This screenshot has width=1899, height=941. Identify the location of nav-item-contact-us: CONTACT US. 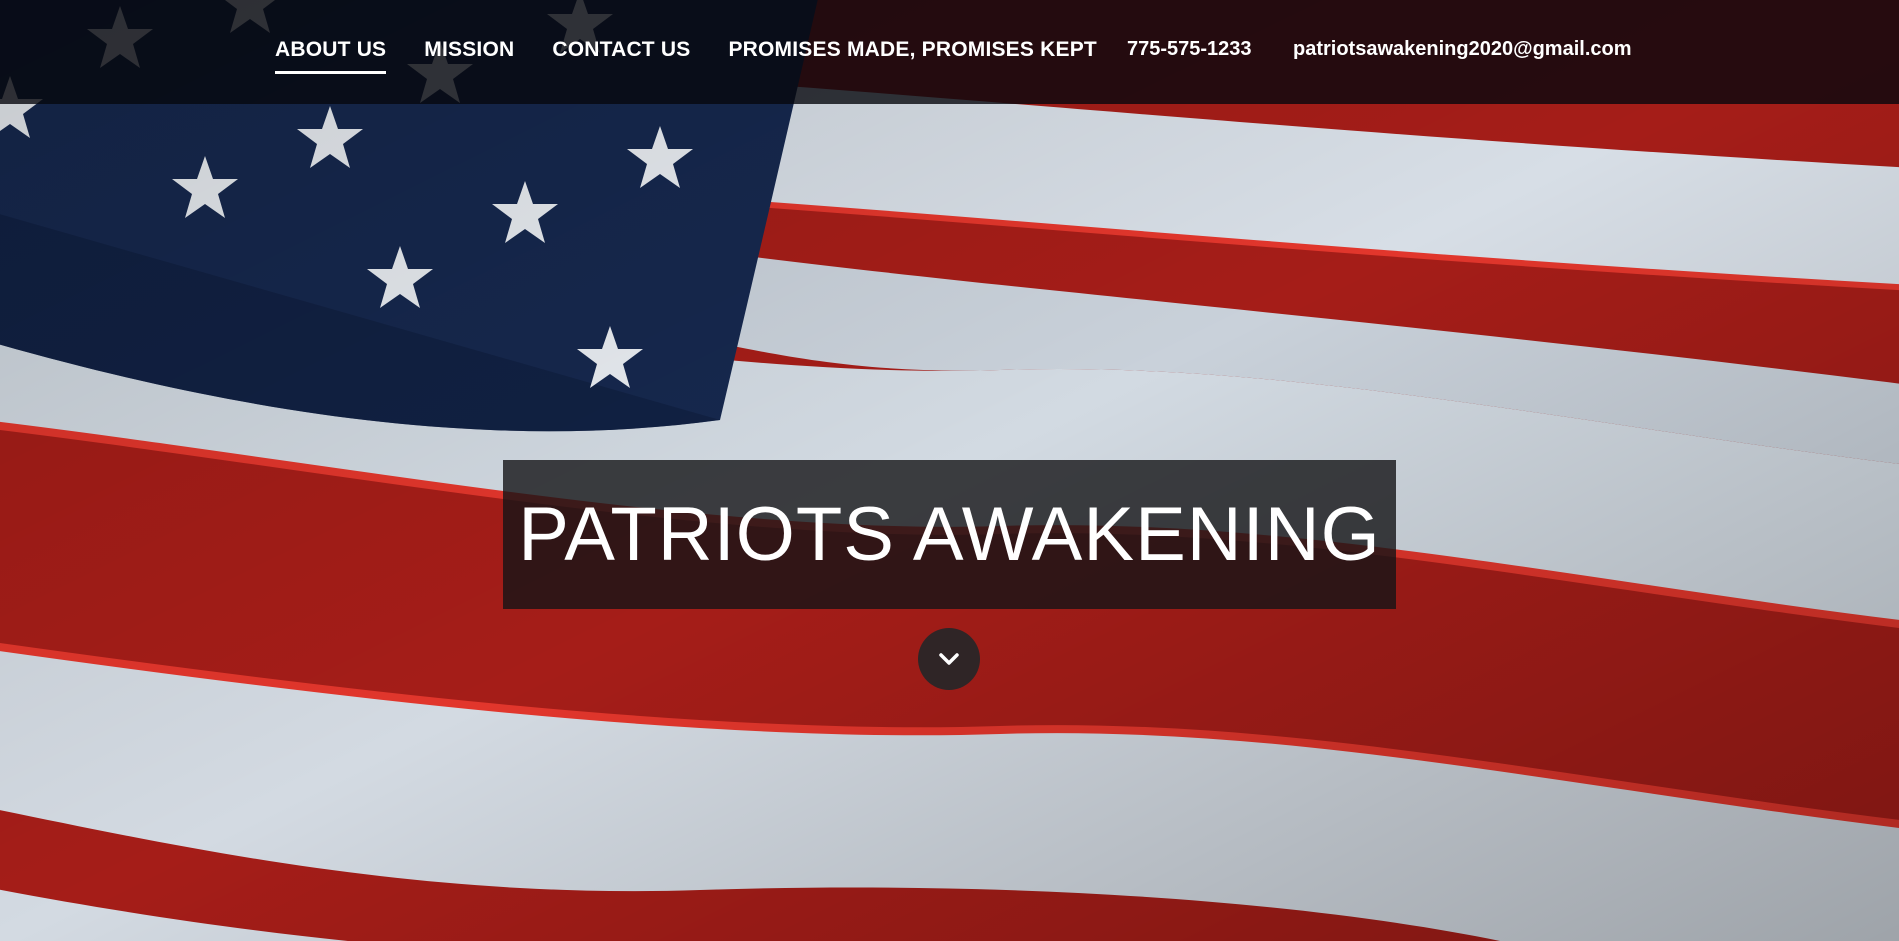
(621, 54).